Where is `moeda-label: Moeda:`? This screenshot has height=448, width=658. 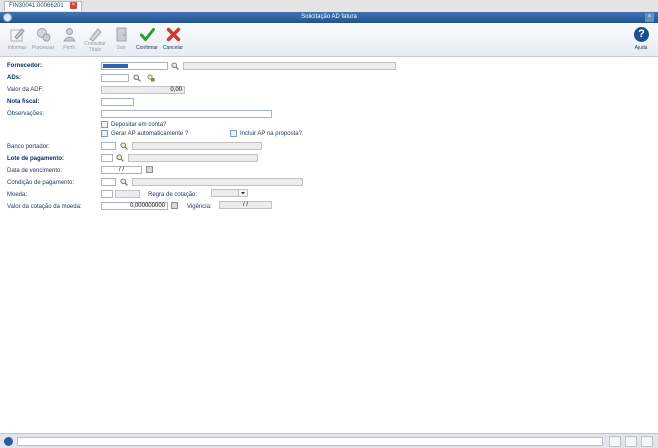 moeda-label: Moeda: is located at coordinates (17, 195).